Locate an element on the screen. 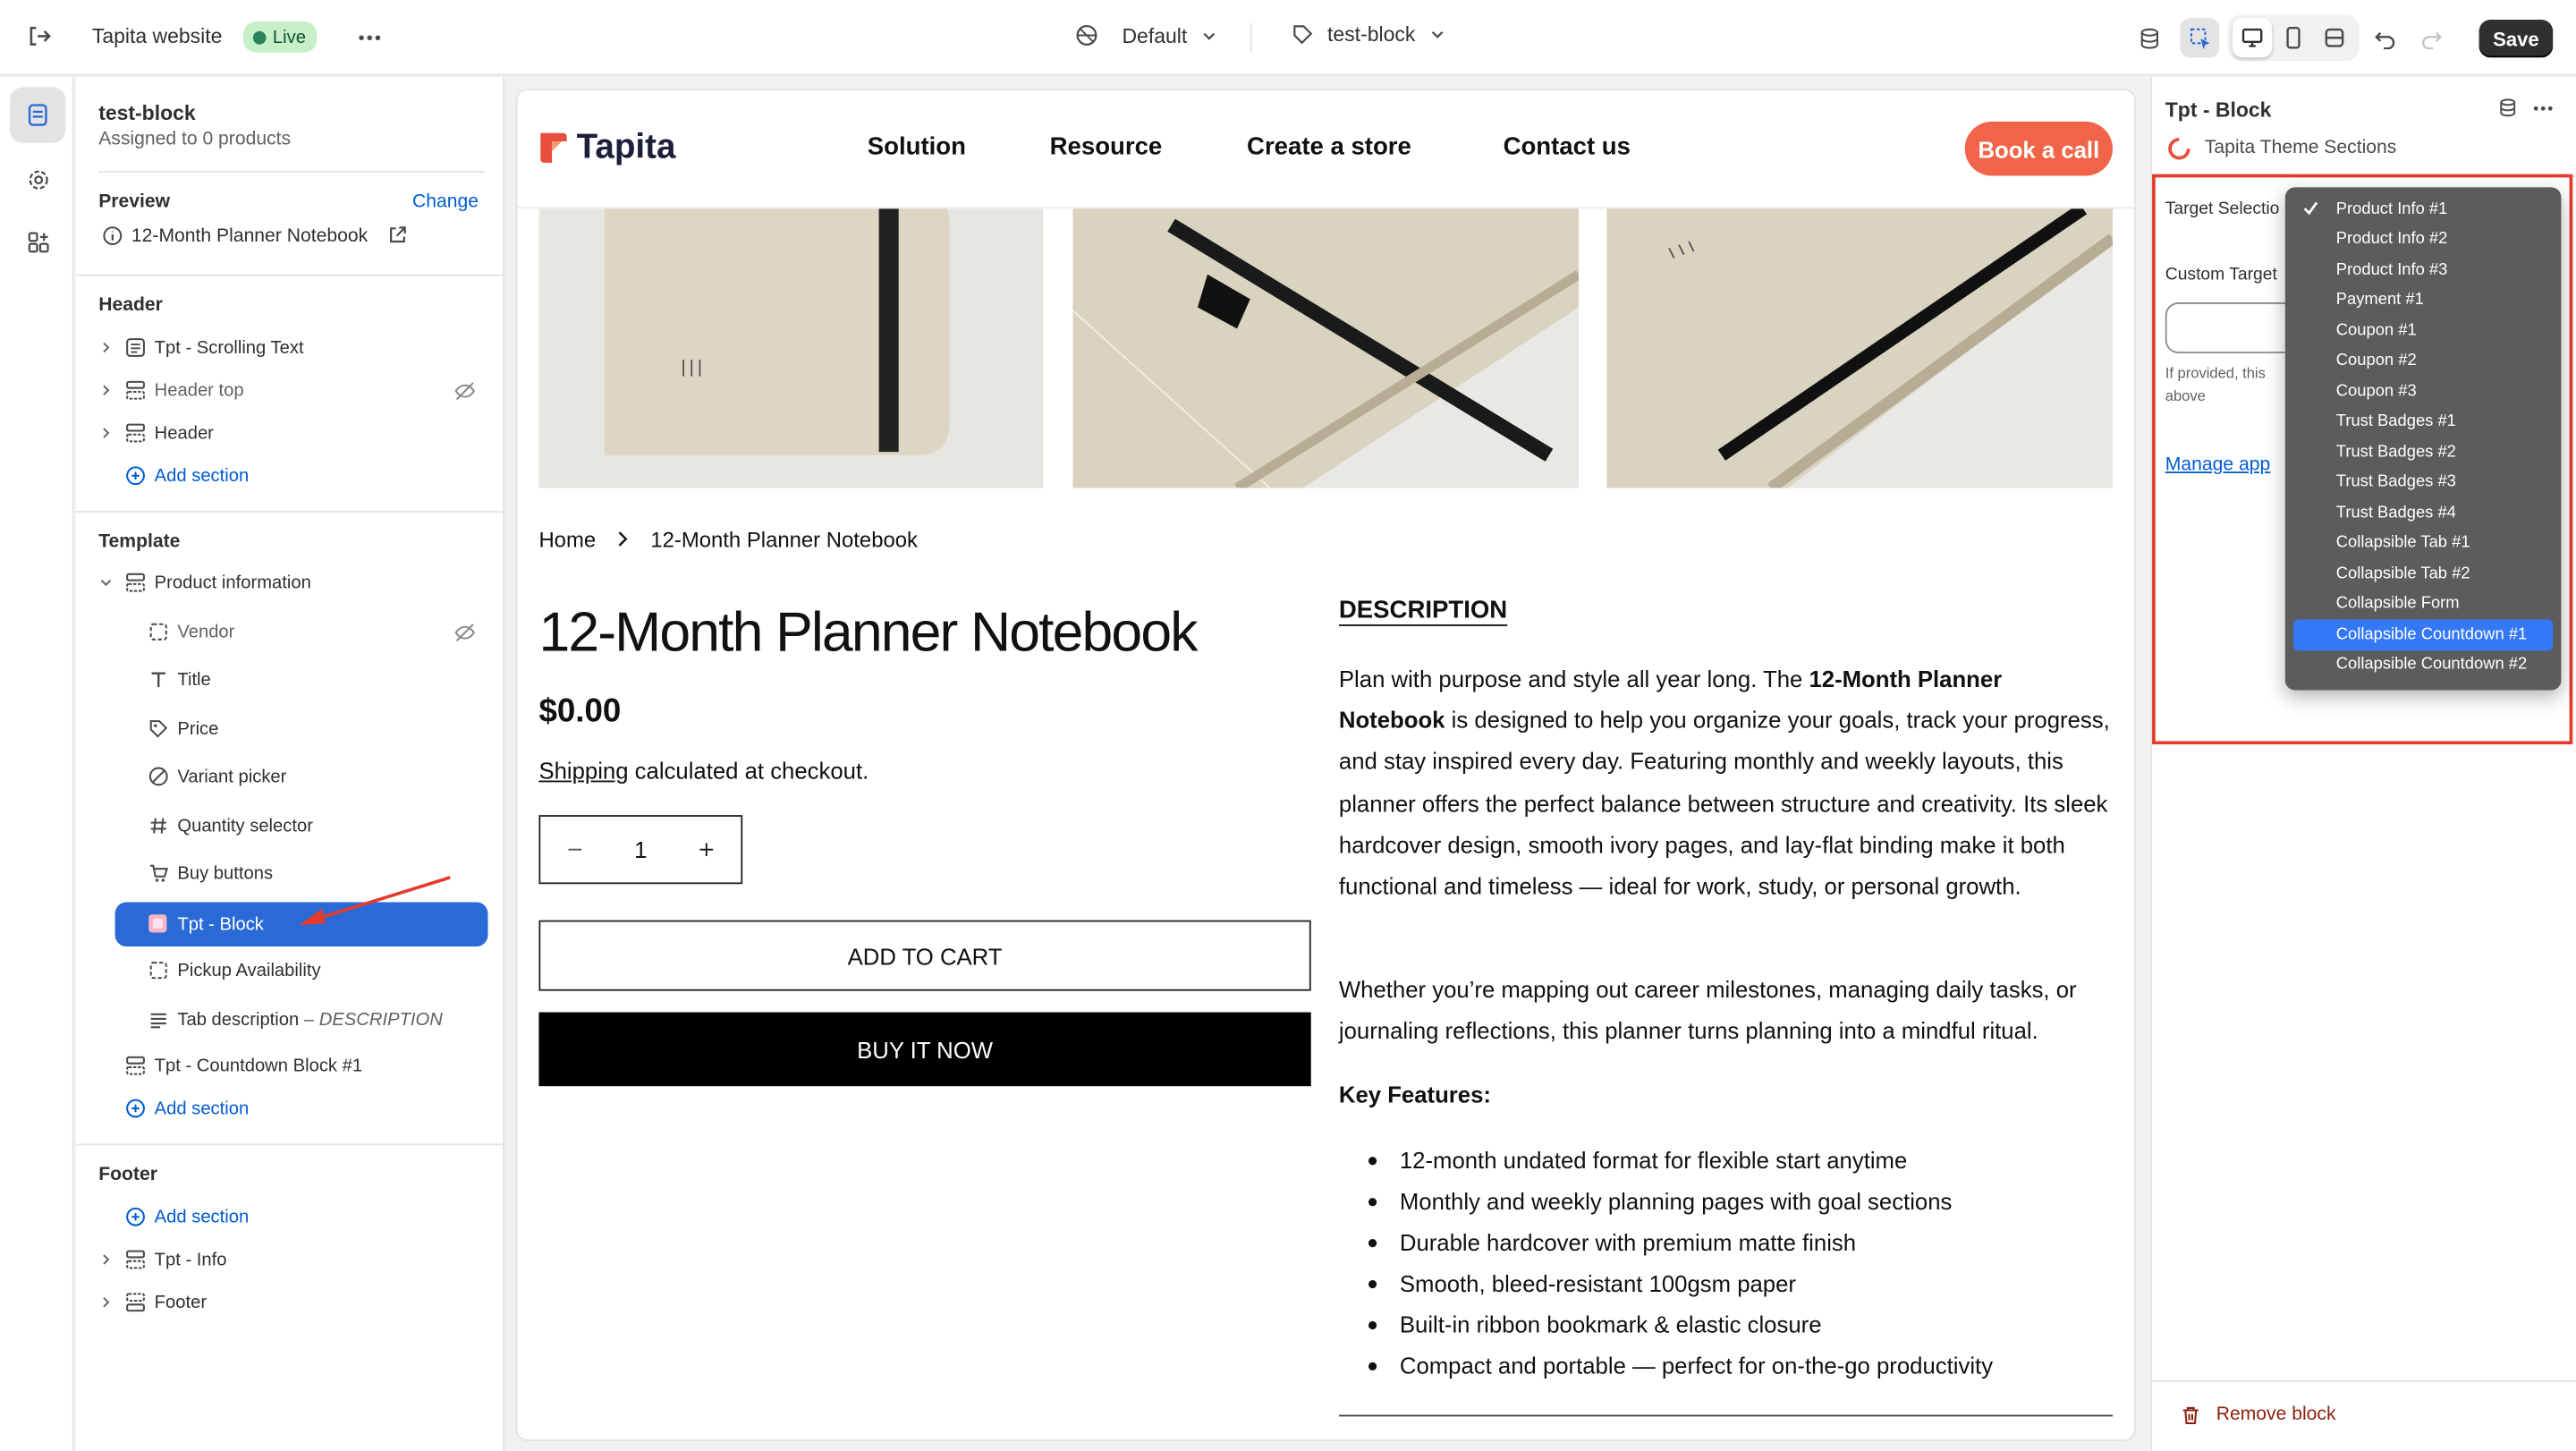  tab-description-suffix: – DESCRIPTION is located at coordinates (373, 1021).